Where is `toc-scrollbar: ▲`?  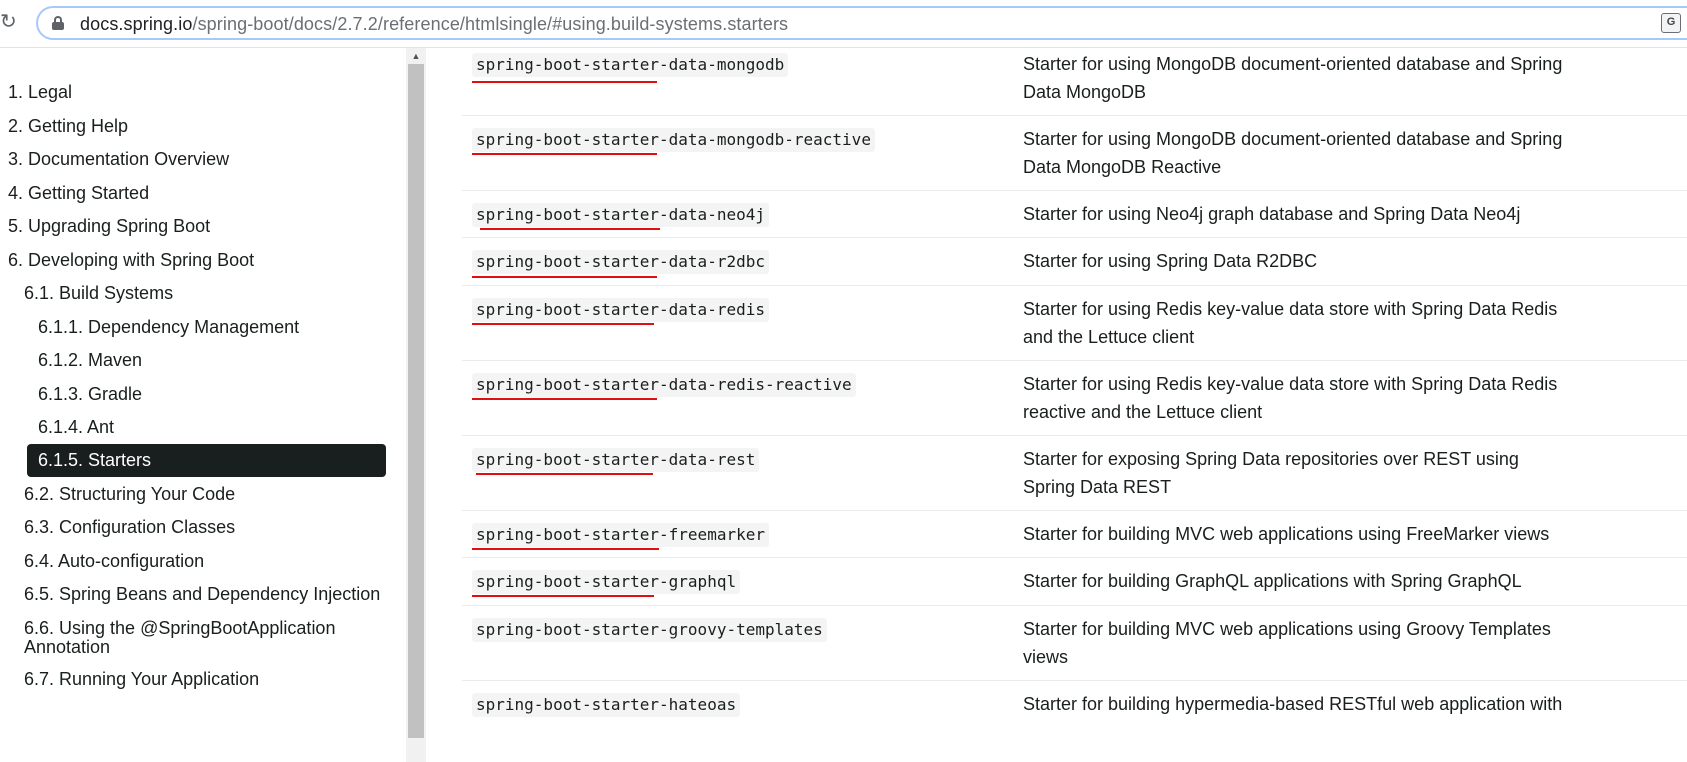 toc-scrollbar: ▲ is located at coordinates (416, 405).